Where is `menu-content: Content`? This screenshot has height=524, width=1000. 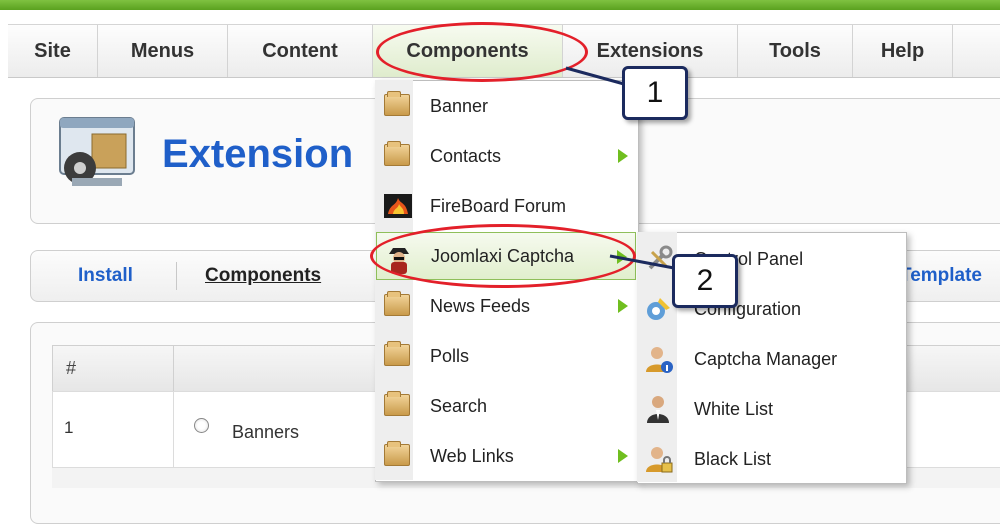 menu-content: Content is located at coordinates (300, 51).